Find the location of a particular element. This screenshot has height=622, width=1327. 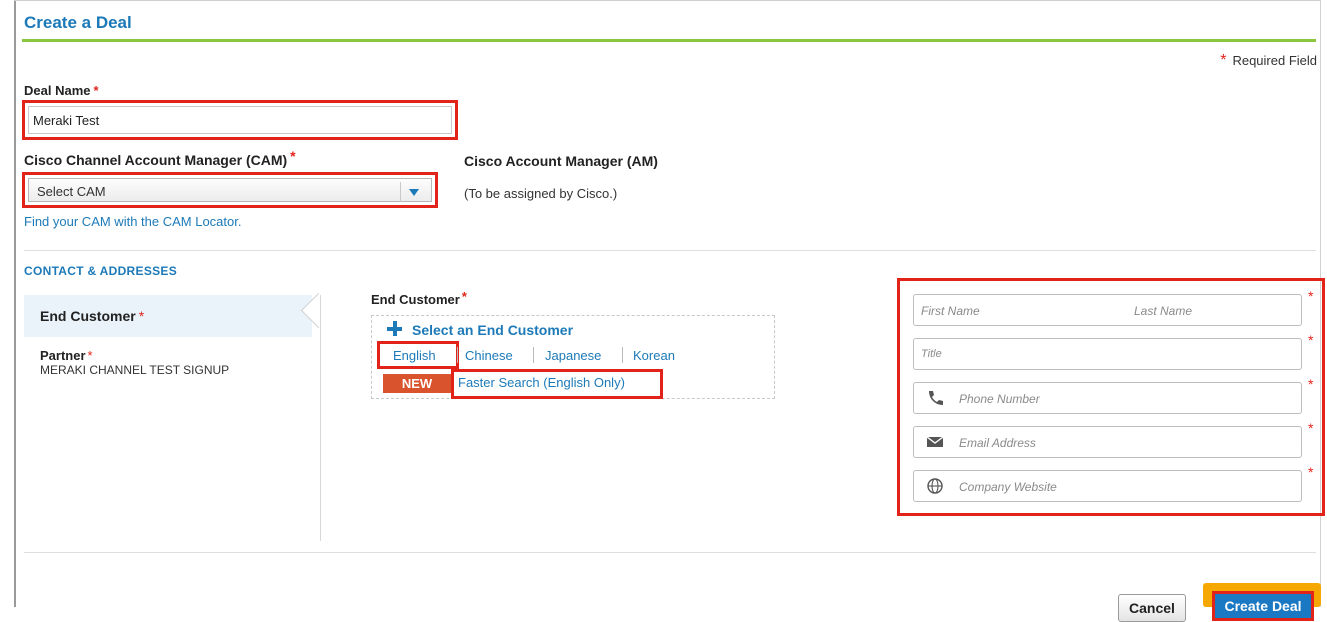

deal-name-required-star: * is located at coordinates (96, 90).